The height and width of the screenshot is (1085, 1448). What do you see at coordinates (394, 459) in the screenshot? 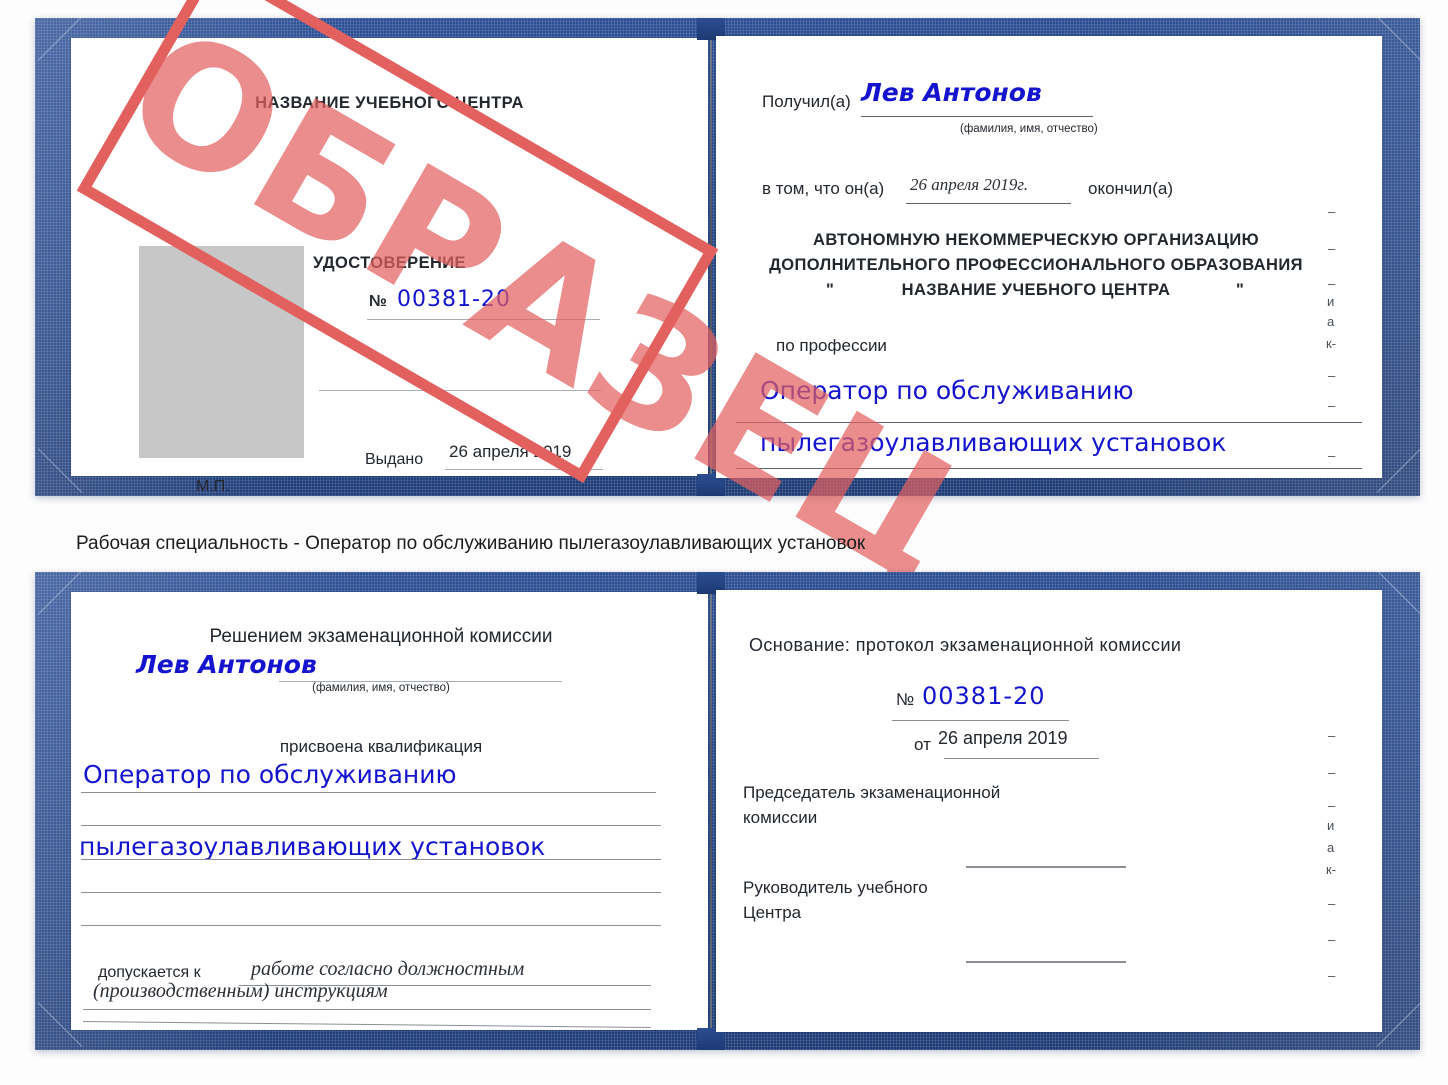
I see `issued-label-top-left: Выдано` at bounding box center [394, 459].